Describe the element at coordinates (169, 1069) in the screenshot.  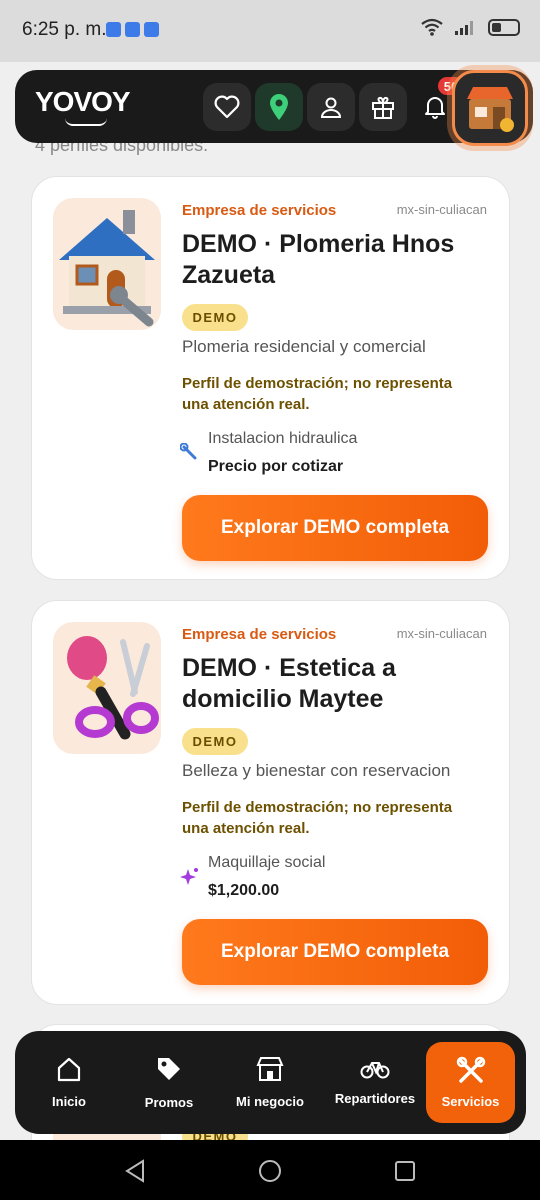
I see `tag-icon` at that location.